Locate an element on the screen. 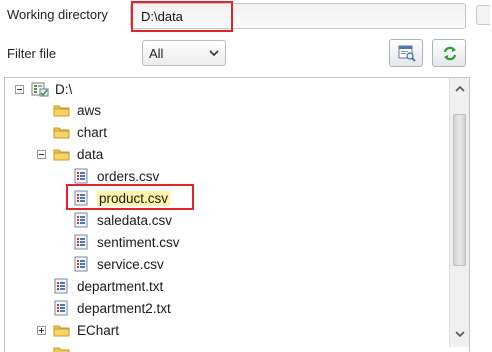 This screenshot has width=492, height=352. refresh-icon is located at coordinates (450, 53).